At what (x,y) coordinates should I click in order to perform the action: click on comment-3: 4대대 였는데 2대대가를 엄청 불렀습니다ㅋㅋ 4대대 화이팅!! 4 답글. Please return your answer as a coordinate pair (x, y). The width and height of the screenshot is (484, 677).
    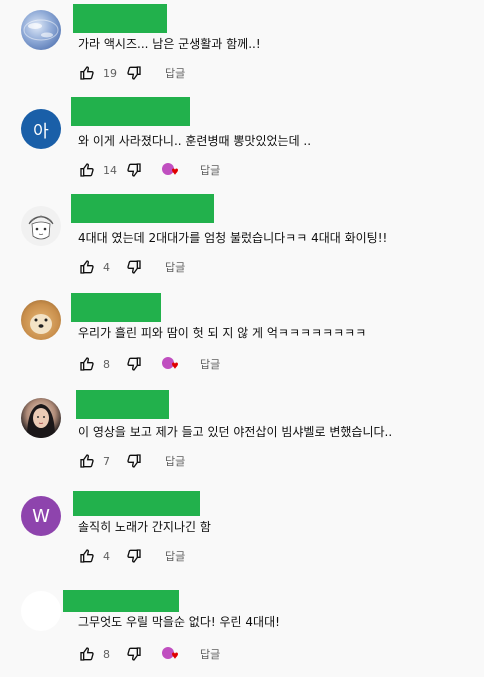
    Looking at the image, I should click on (242, 242).